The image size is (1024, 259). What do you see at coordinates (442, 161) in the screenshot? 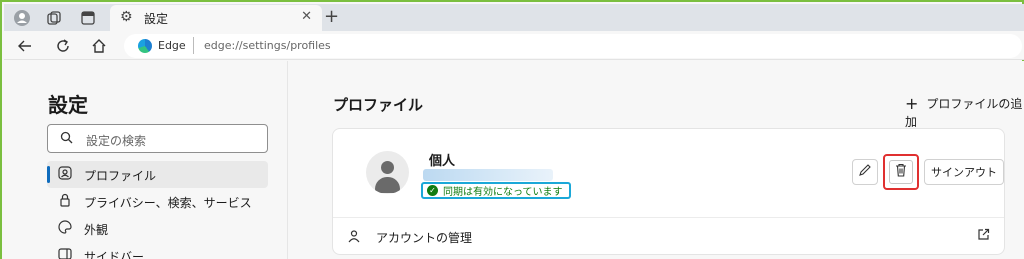
I see `profile-name: 個人` at bounding box center [442, 161].